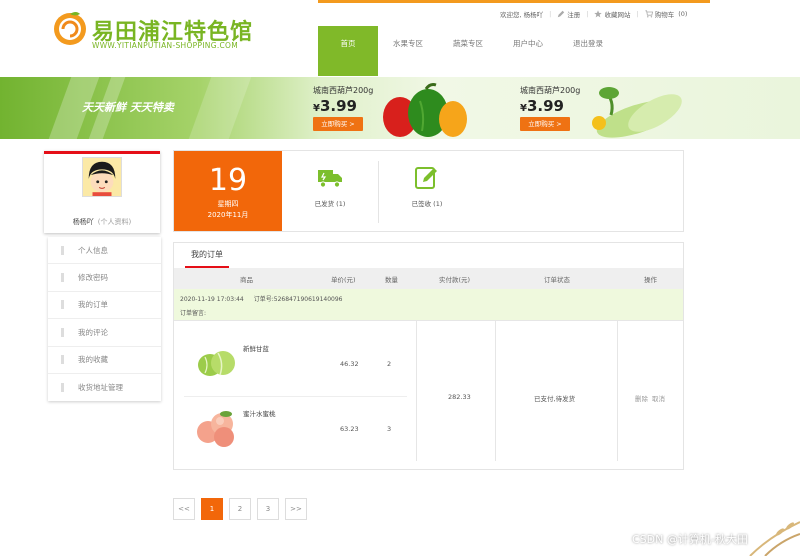  Describe the element at coordinates (588, 51) in the screenshot. I see `nav-logout: 退出登录` at that location.